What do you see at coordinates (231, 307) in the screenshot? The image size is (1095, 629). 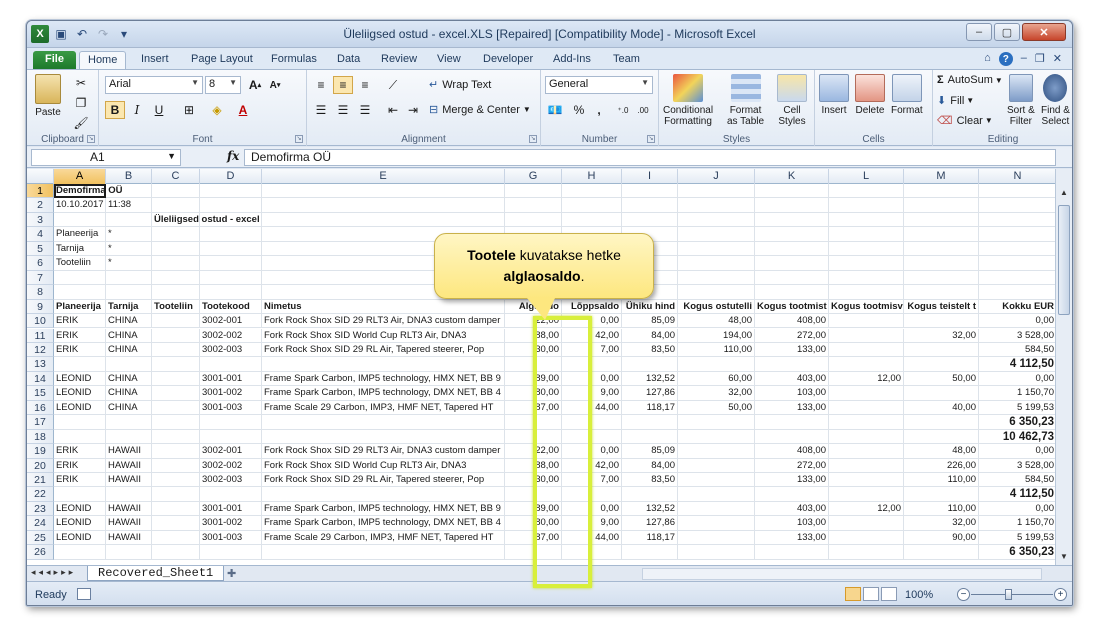 I see `cell-d9: Tootekood` at bounding box center [231, 307].